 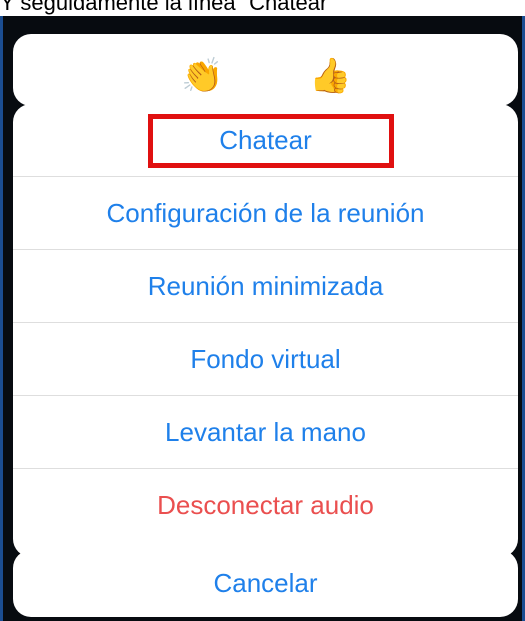 I want to click on thumbs-up-reaction-icon: 👍, so click(x=330, y=76).